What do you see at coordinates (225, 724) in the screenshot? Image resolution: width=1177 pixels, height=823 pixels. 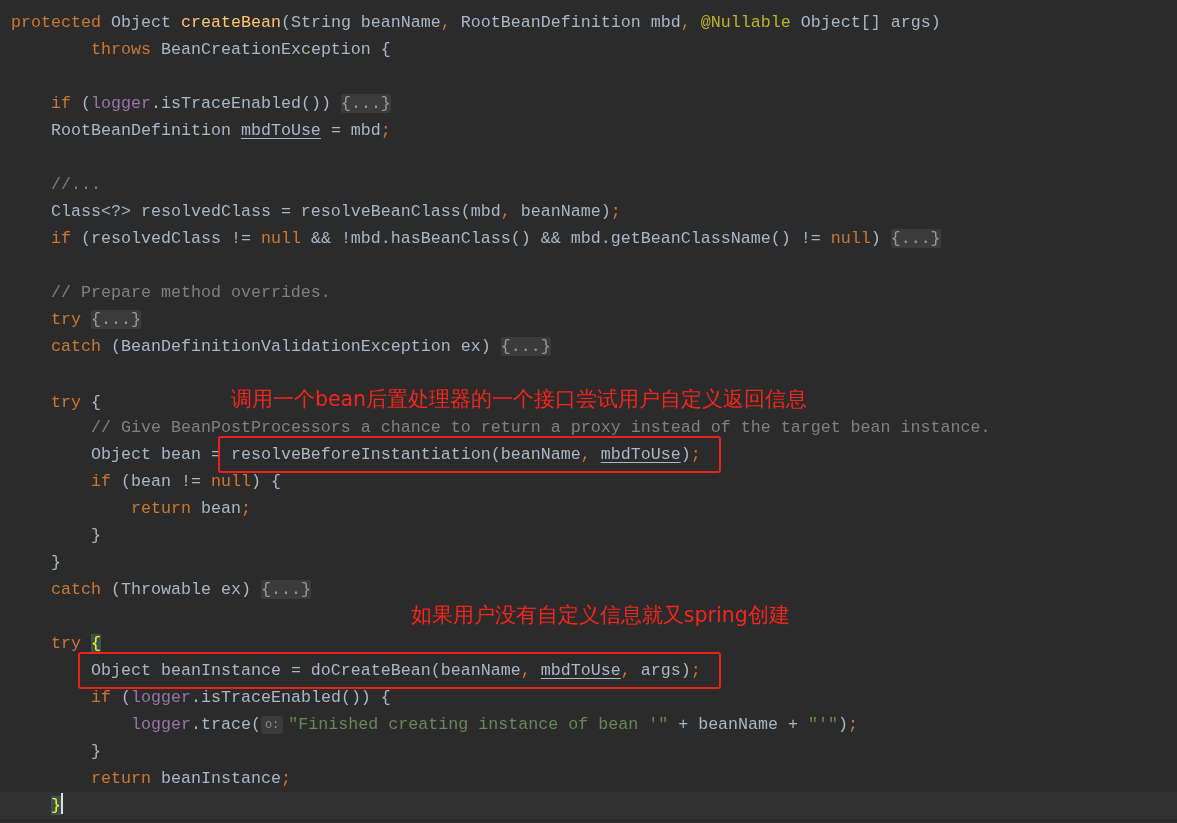 I see `code-text: .trace(` at bounding box center [225, 724].